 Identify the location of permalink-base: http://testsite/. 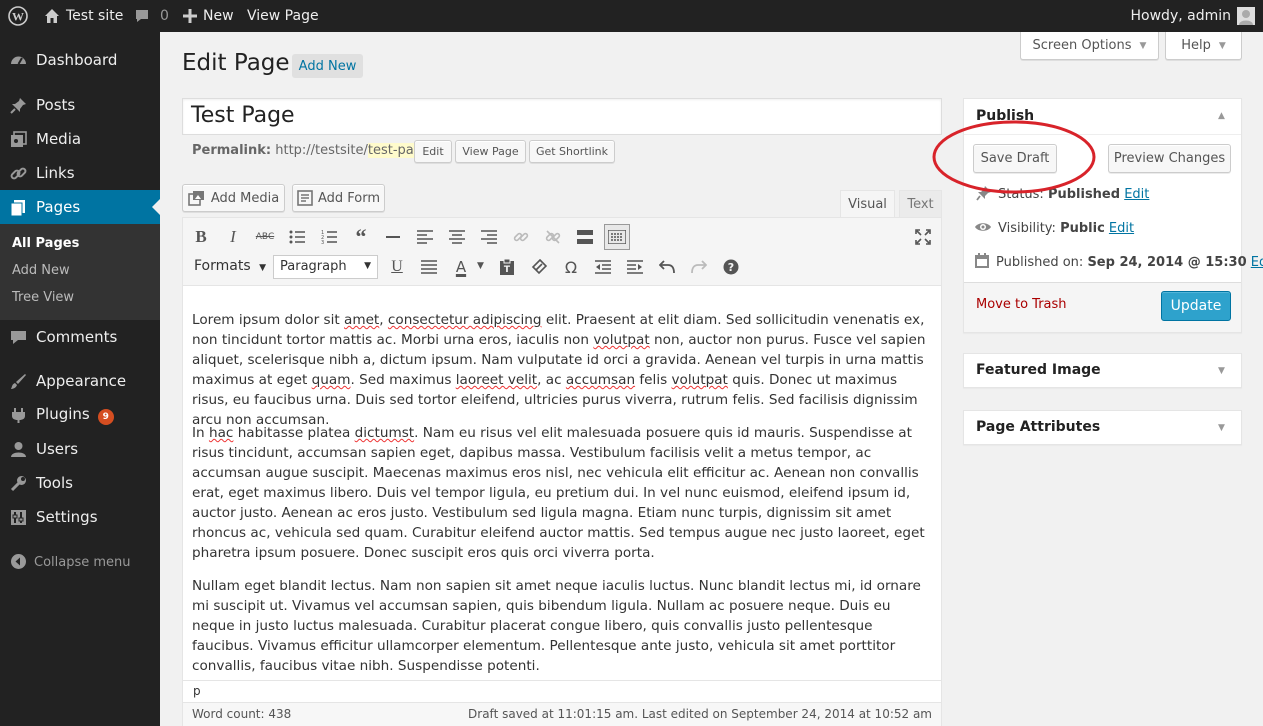
(321, 150).